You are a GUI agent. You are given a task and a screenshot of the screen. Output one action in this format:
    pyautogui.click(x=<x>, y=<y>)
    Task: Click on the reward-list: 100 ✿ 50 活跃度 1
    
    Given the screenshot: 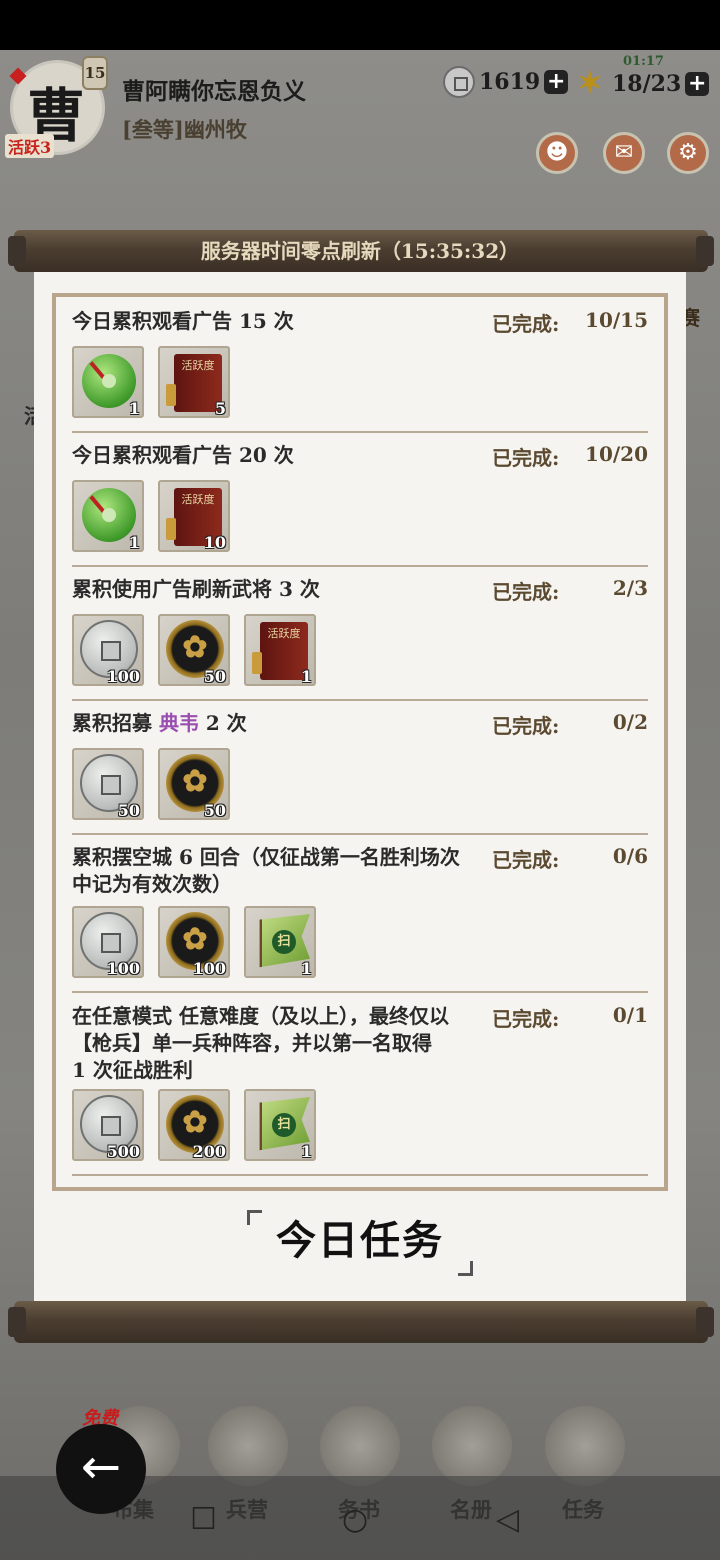 What is the action you would take?
    pyautogui.click(x=194, y=650)
    